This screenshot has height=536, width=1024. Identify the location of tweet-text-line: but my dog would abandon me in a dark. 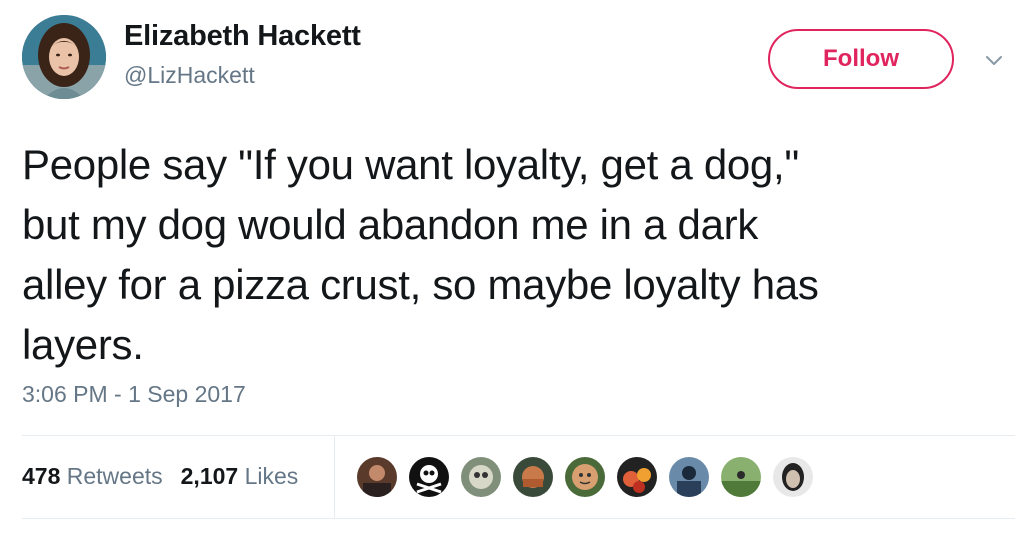
(390, 224).